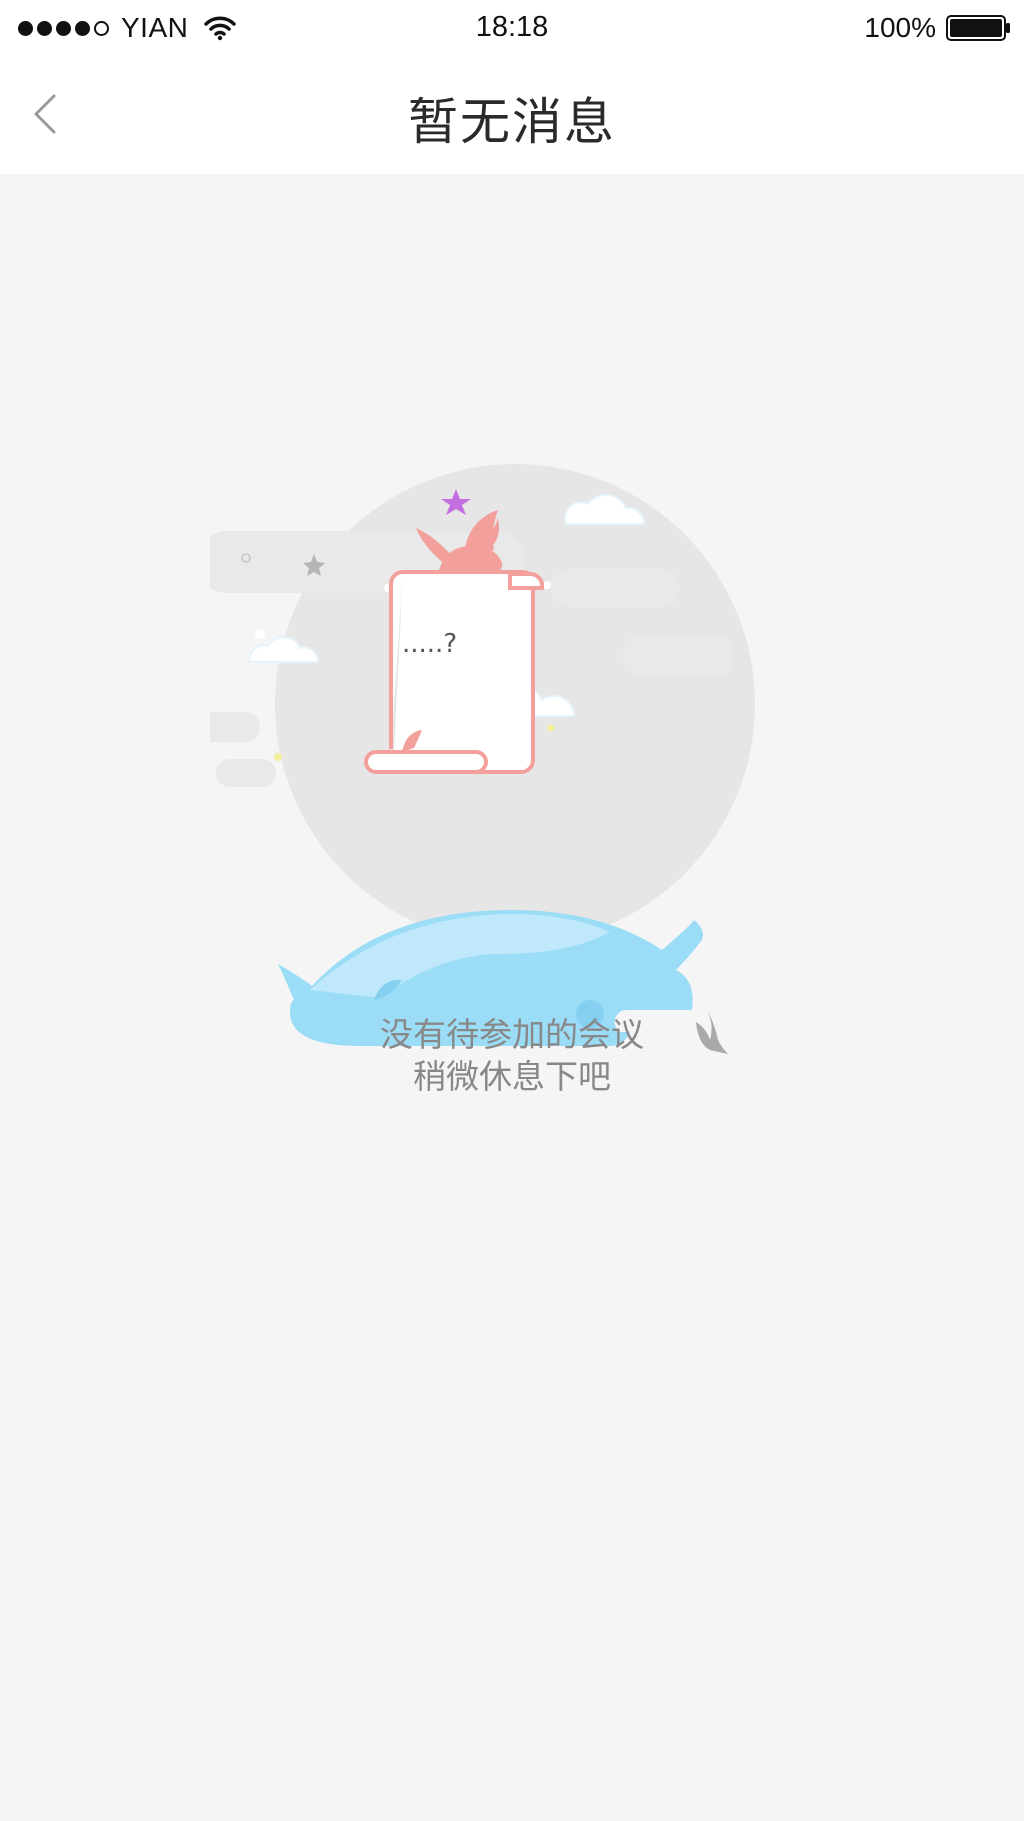  What do you see at coordinates (429, 644) in the screenshot?
I see `scroll-text: .....?` at bounding box center [429, 644].